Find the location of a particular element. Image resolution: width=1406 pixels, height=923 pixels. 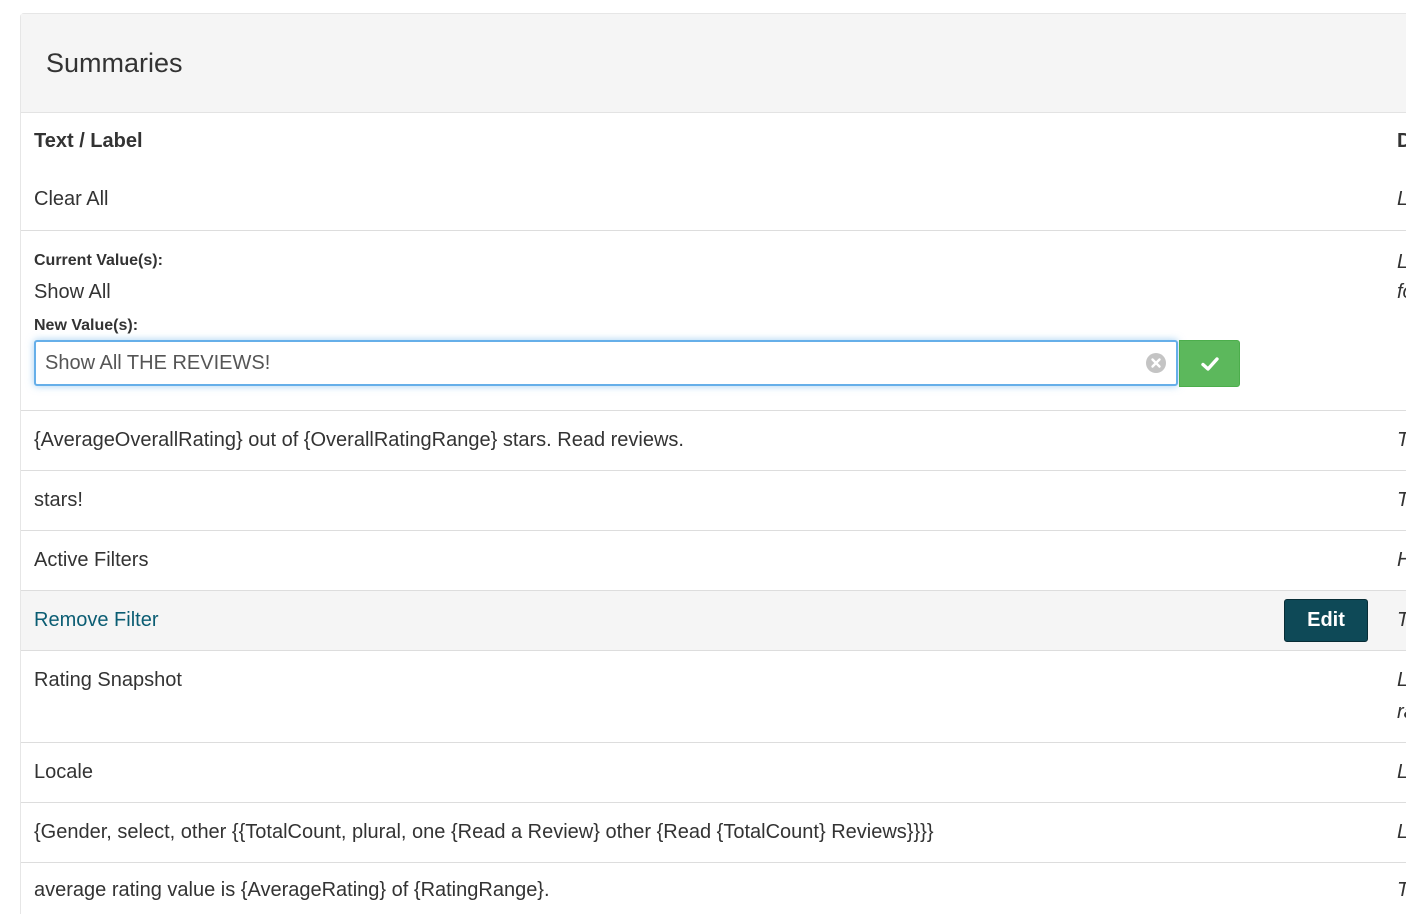

save-value-button is located at coordinates (1209, 363).